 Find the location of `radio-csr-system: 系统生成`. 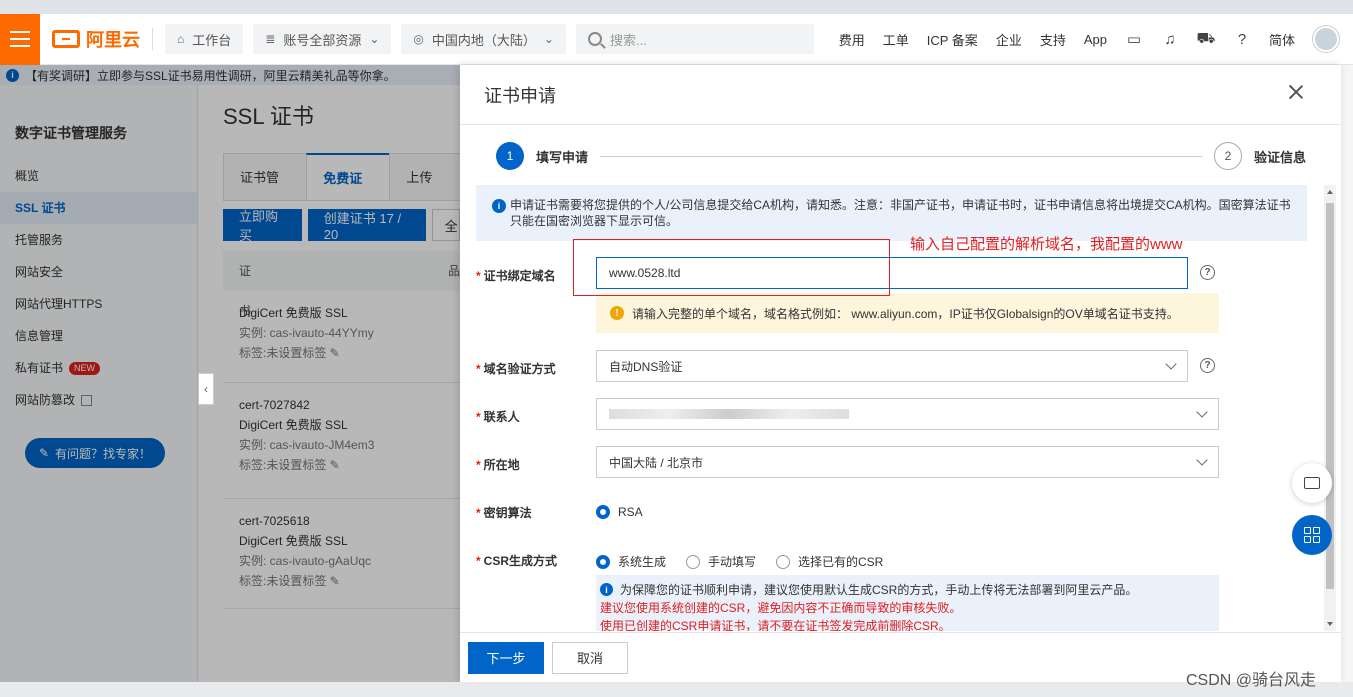

radio-csr-system: 系统生成 is located at coordinates (631, 561).